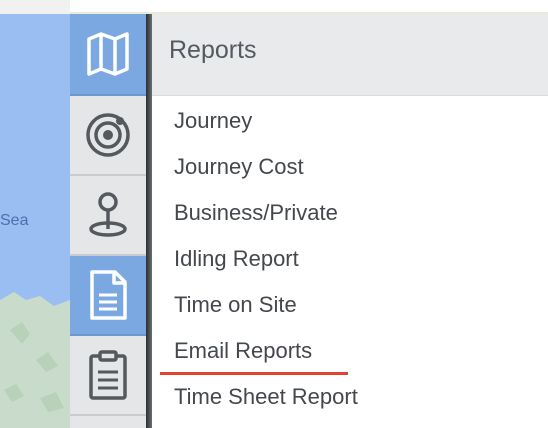 This screenshot has width=548, height=428. Describe the element at coordinates (14, 220) in the screenshot. I see `map-sea-label: Sea` at that location.